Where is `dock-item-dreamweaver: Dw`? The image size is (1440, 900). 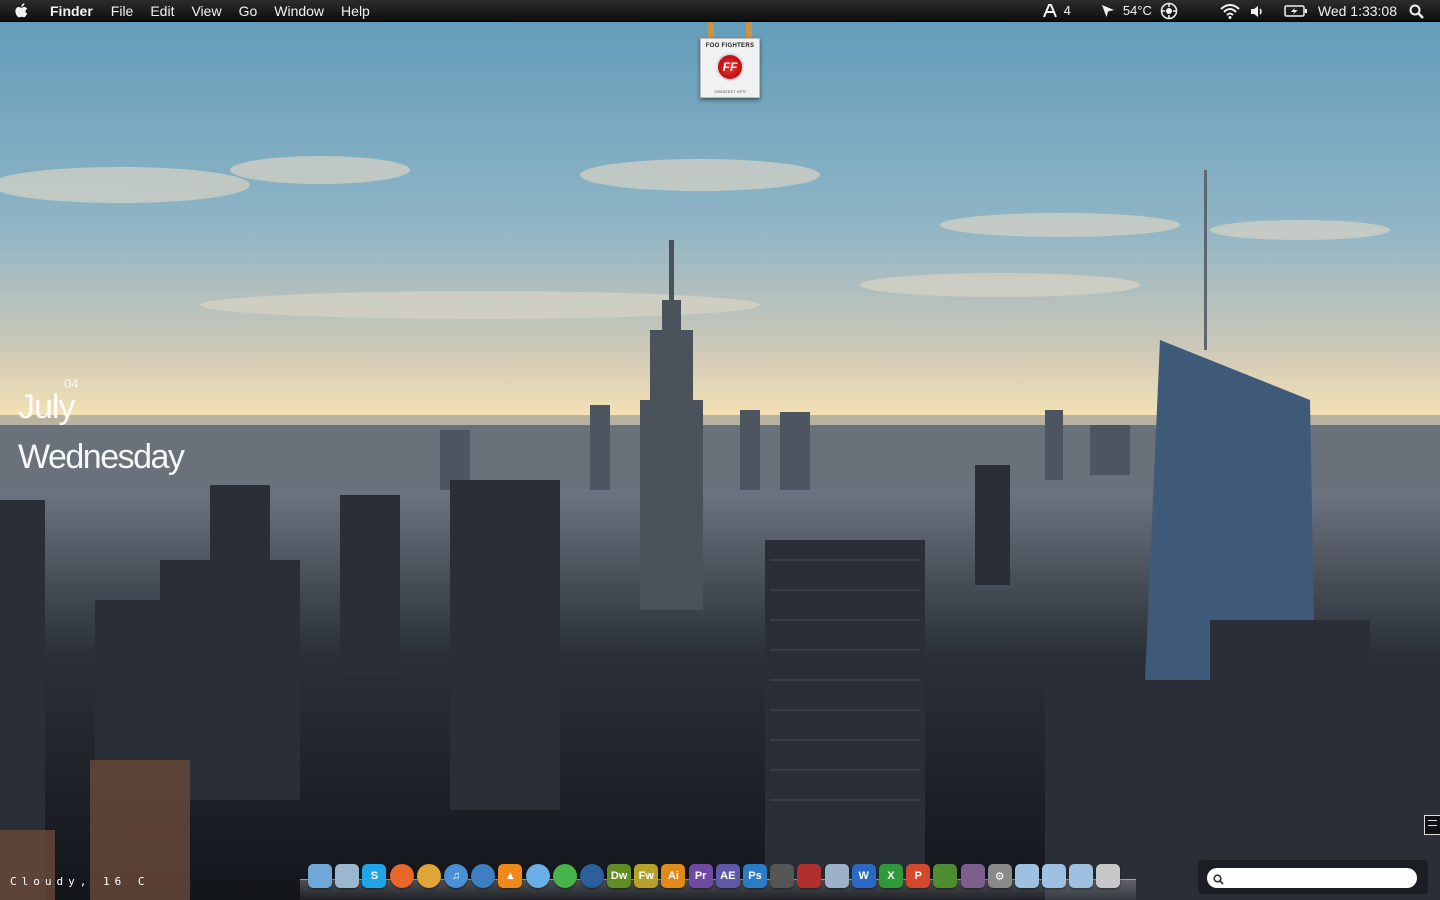 dock-item-dreamweaver: Dw is located at coordinates (619, 876).